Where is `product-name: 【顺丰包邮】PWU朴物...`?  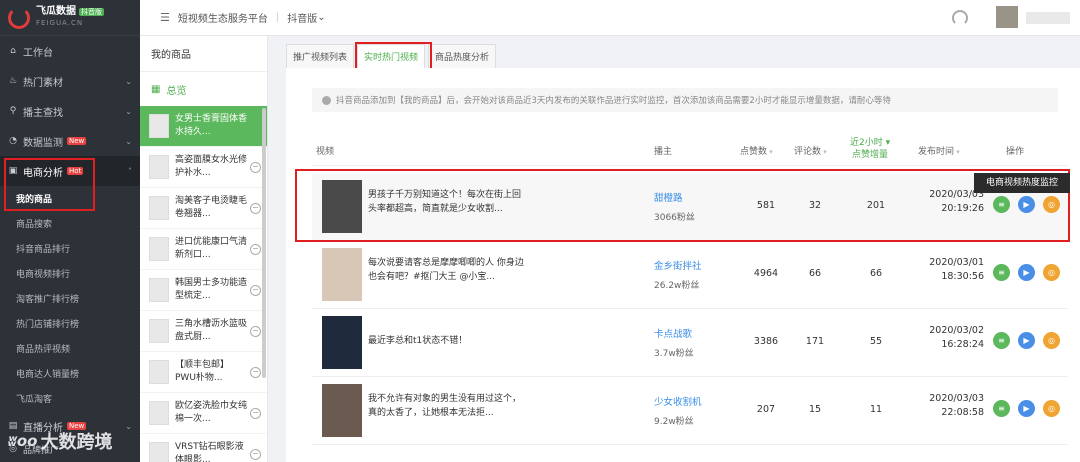
product-name: 【顺丰包邮】PWU朴物... is located at coordinates (202, 371).